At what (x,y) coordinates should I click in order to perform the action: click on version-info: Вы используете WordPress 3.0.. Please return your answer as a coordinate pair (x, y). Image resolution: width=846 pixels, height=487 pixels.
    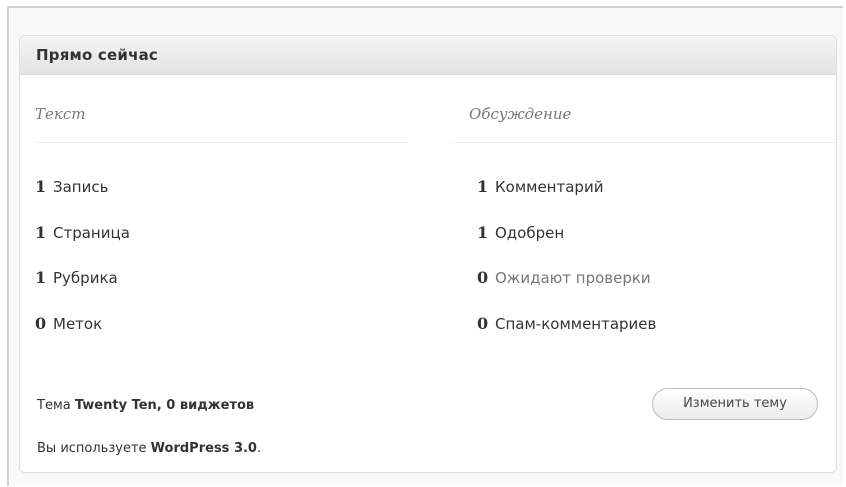
    Looking at the image, I should click on (149, 448).